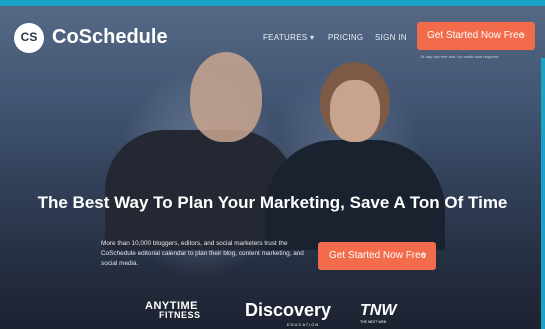 The height and width of the screenshot is (329, 545). Describe the element at coordinates (288, 310) in the screenshot. I see `discovery-name: Discovery` at that location.